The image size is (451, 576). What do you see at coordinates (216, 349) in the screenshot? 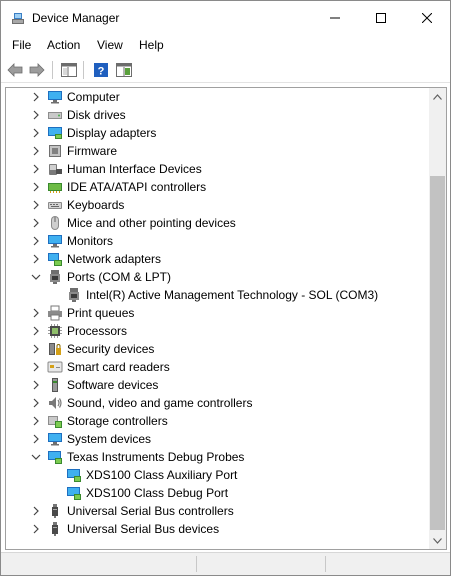
I see `tree-category: Security devices` at bounding box center [216, 349].